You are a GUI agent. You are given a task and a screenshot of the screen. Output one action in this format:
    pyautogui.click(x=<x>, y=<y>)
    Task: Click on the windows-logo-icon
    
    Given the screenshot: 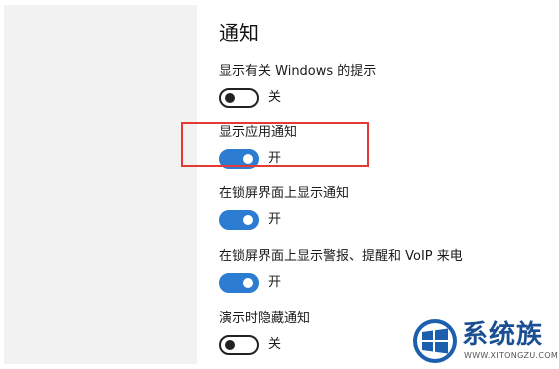 What is the action you would take?
    pyautogui.click(x=435, y=341)
    